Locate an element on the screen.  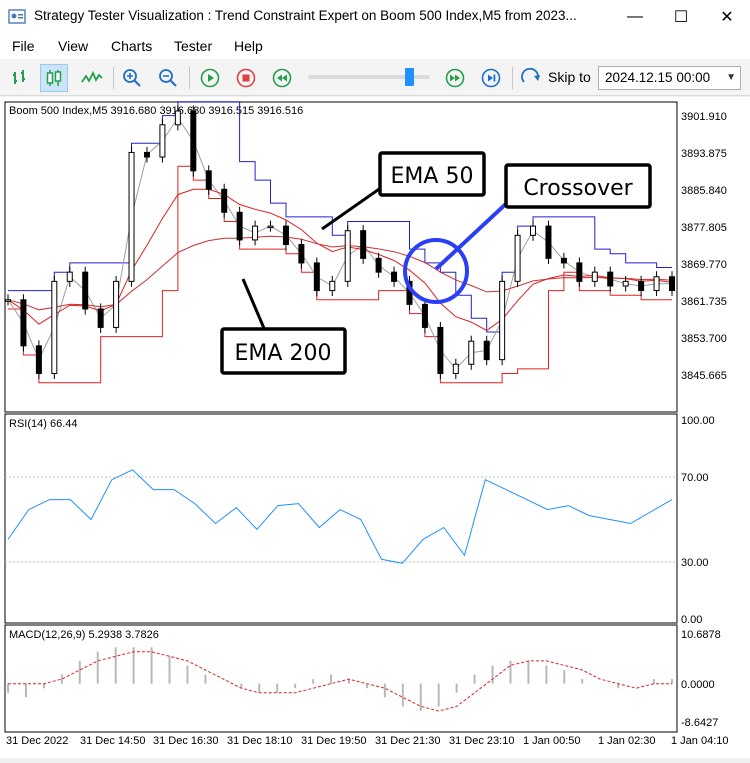
minimize-button: — is located at coordinates (635, 16).